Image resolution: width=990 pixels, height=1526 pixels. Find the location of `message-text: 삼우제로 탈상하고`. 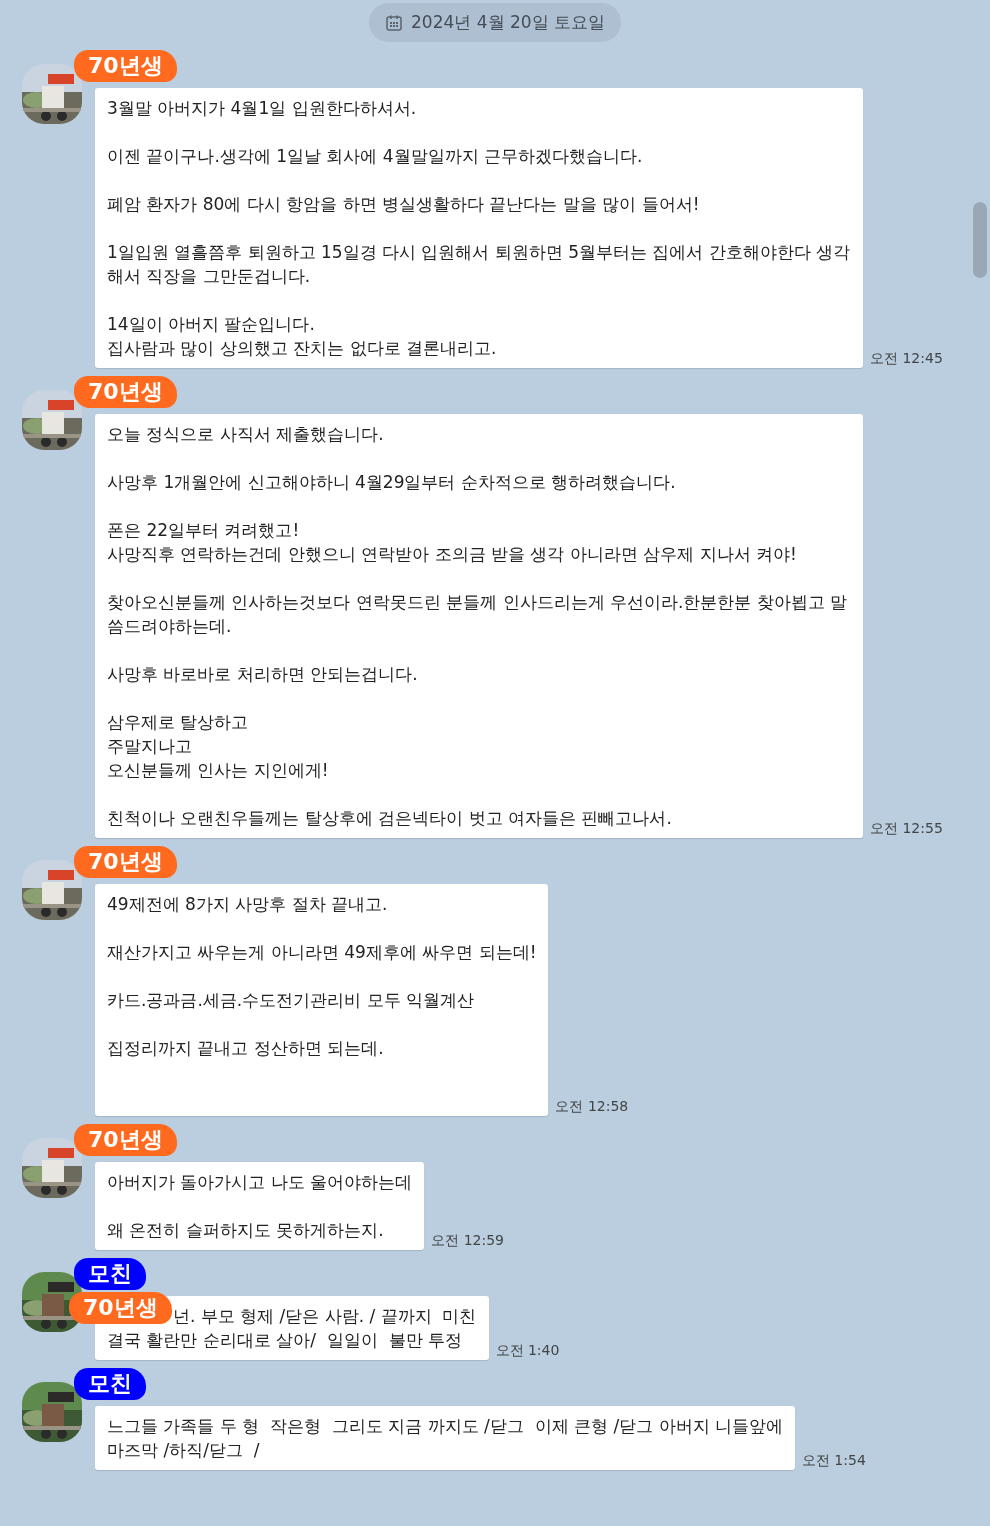

message-text: 삼우제로 탈상하고 is located at coordinates (178, 722).